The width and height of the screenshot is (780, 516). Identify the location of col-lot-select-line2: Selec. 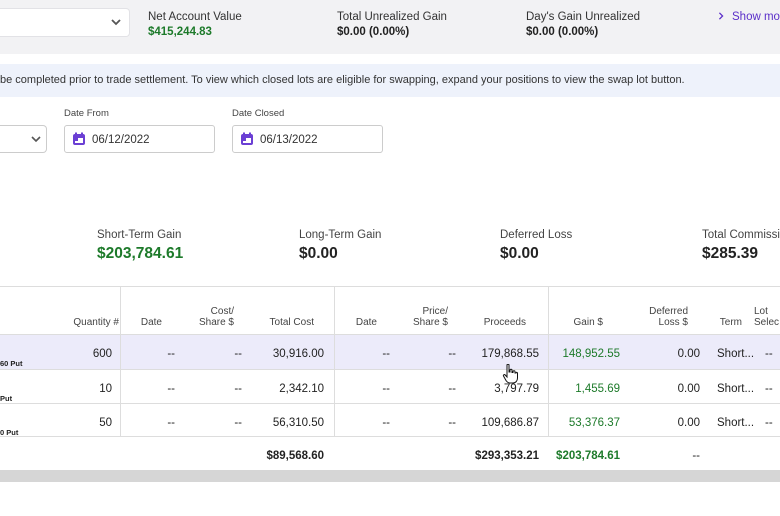
(767, 322).